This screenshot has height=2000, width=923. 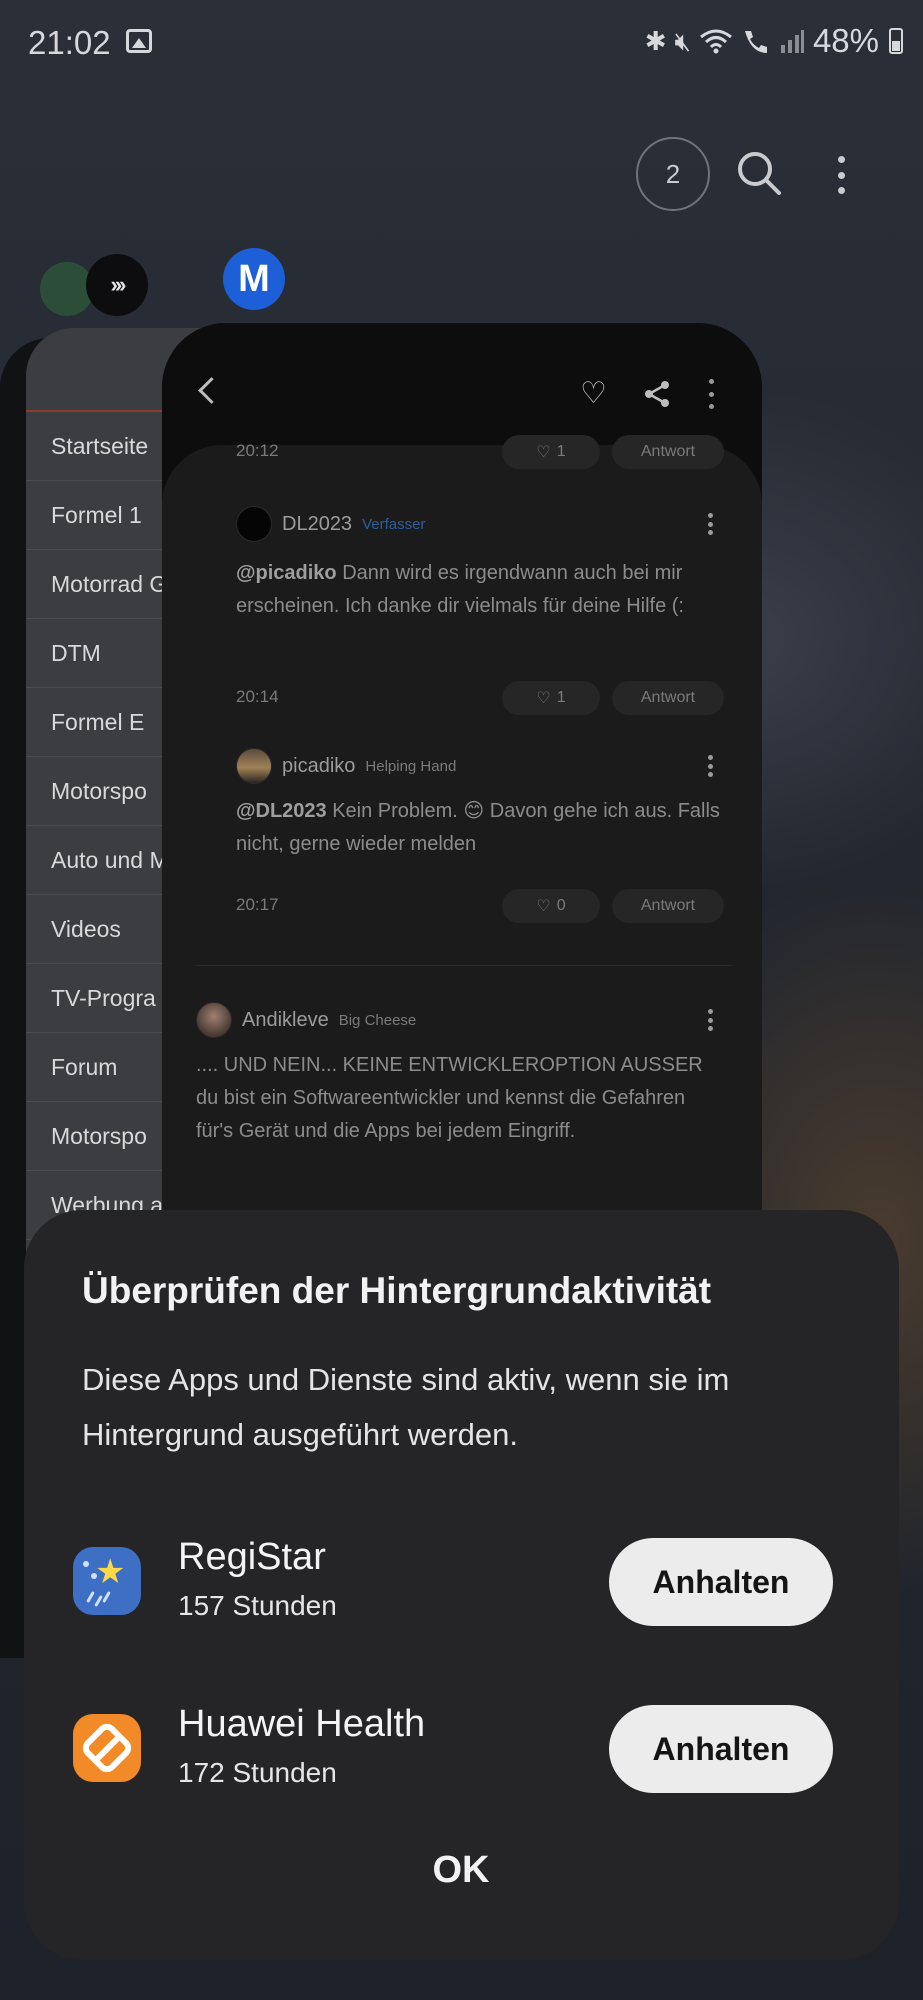 I want to click on battery-icon, so click(x=896, y=41).